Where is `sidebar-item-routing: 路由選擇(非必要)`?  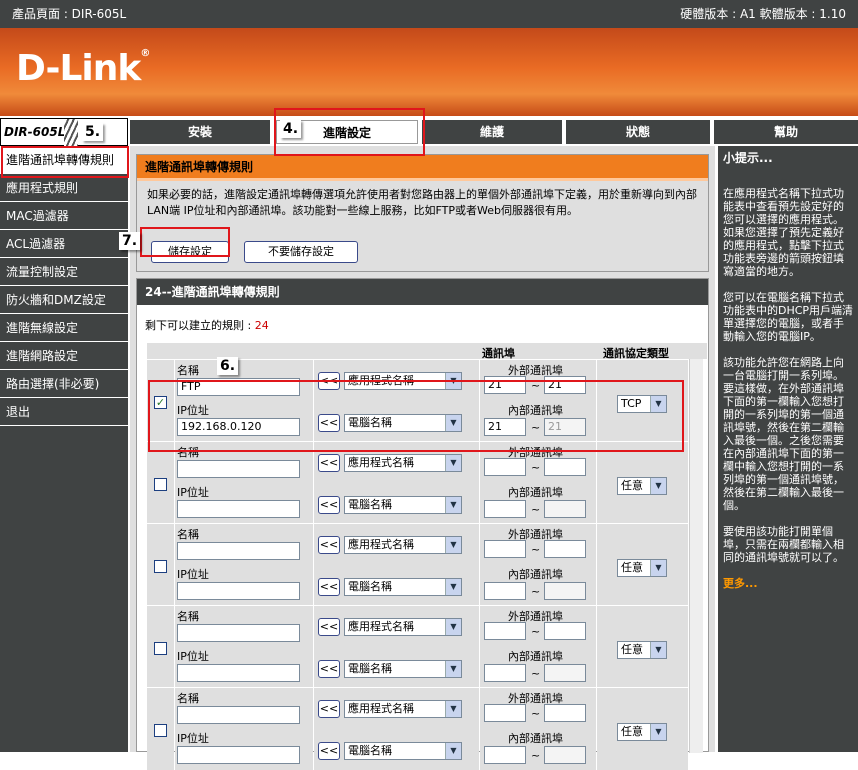
sidebar-item-routing: 路由選擇(非必要) is located at coordinates (64, 384).